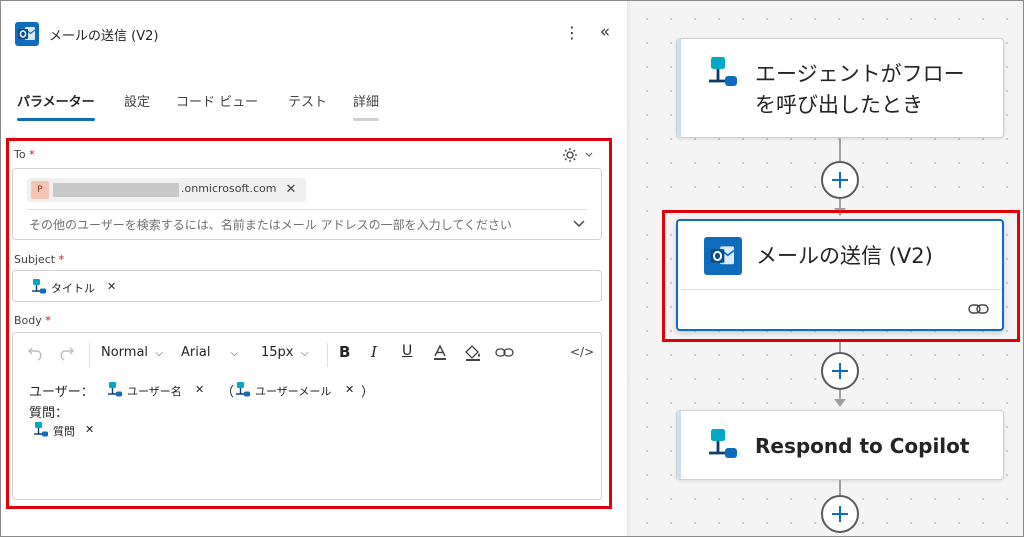 Image resolution: width=1024 pixels, height=537 pixels. What do you see at coordinates (27, 34) in the screenshot?
I see `outlook-icon` at bounding box center [27, 34].